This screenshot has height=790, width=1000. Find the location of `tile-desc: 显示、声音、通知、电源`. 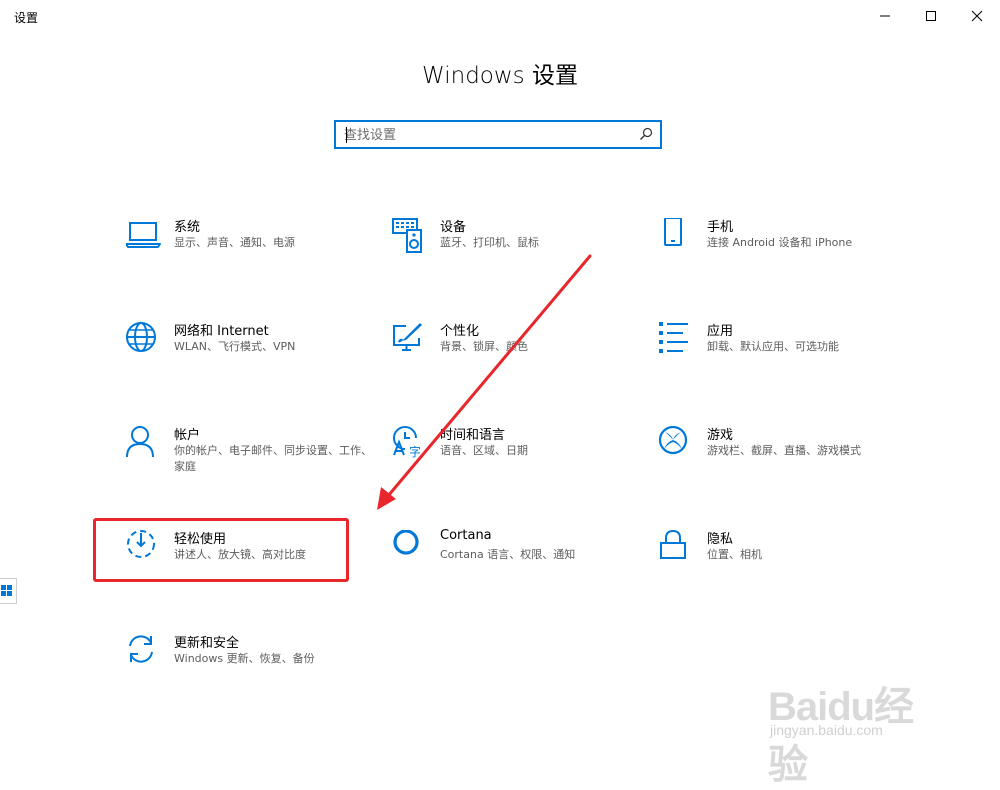

tile-desc: 显示、声音、通知、电源 is located at coordinates (234, 242).